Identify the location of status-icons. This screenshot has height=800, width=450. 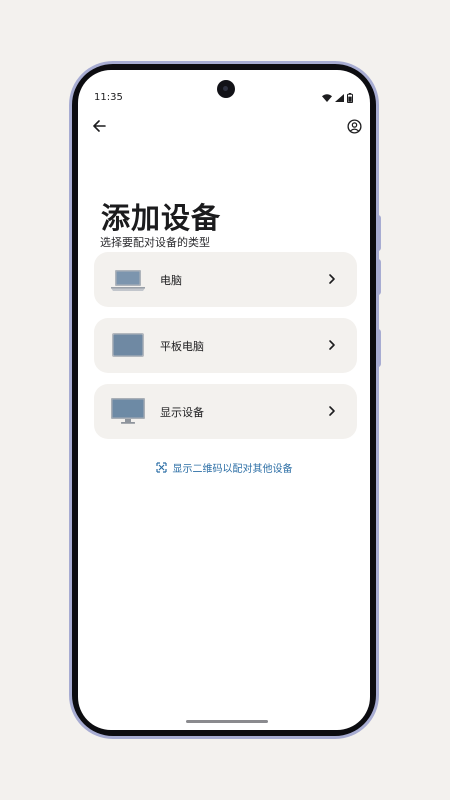
(337, 98).